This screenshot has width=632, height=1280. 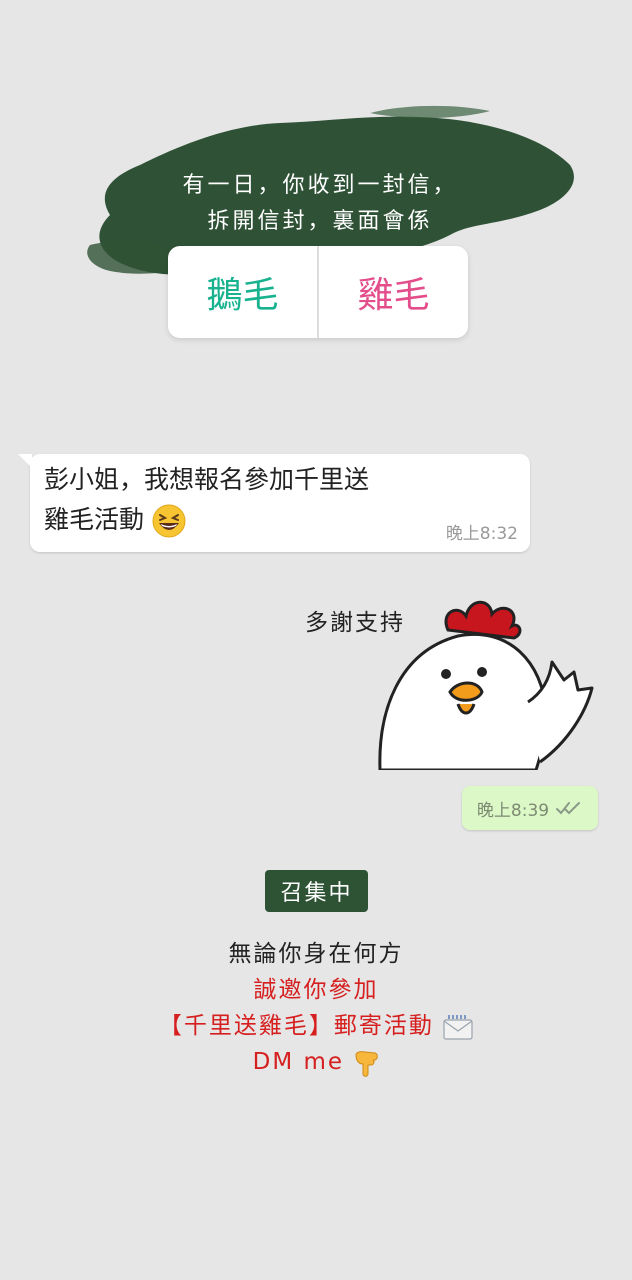 I want to click on promo-text-block: 無論你身在何方 誠邀你參加 【千里送雞毛】郵寄活動 DM me, so click(x=316, y=1008).